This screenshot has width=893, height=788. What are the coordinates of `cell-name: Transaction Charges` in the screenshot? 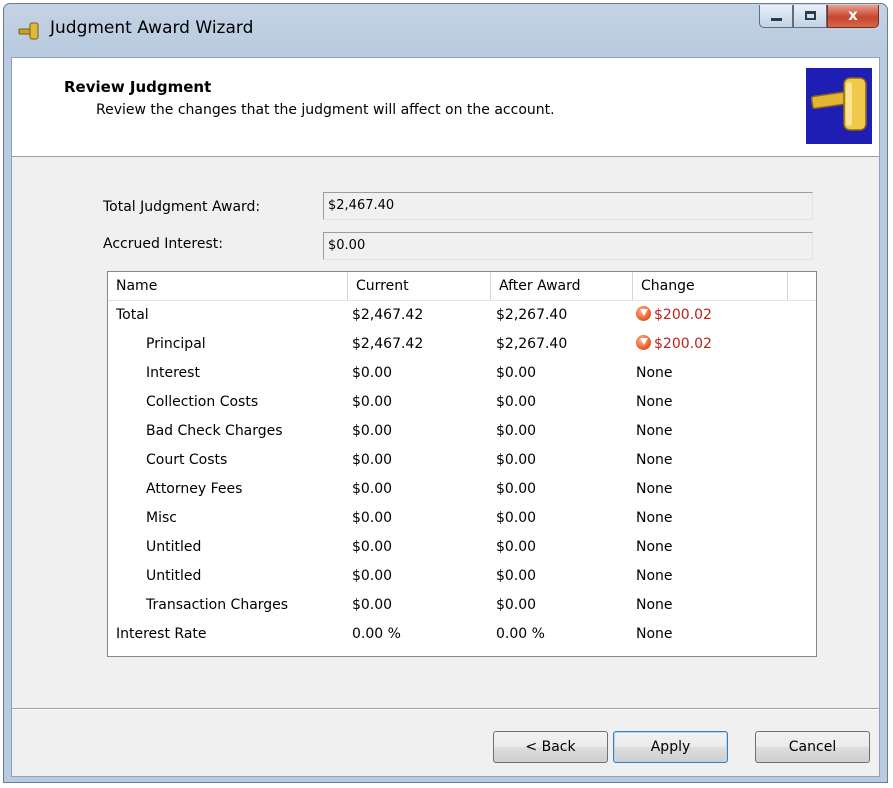 It's located at (217, 605).